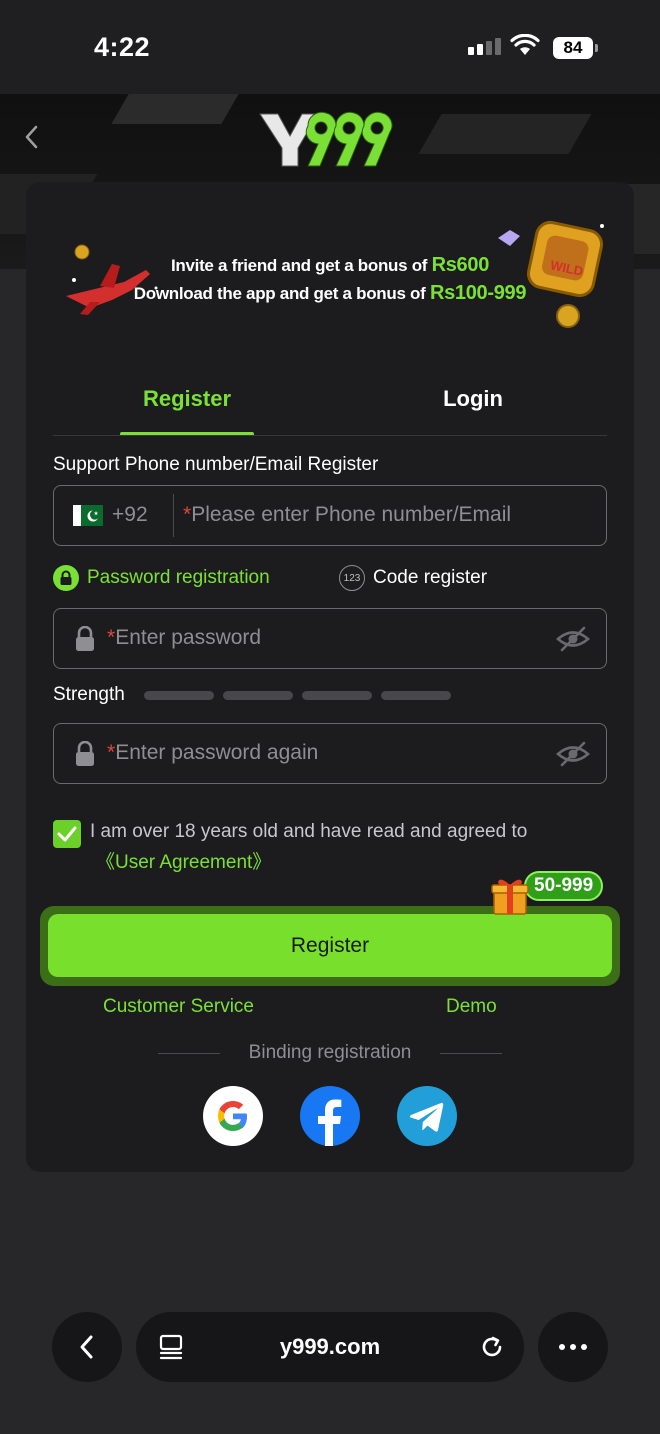 The height and width of the screenshot is (1434, 660). What do you see at coordinates (112, 279) in the screenshot?
I see `airplane-icon` at bounding box center [112, 279].